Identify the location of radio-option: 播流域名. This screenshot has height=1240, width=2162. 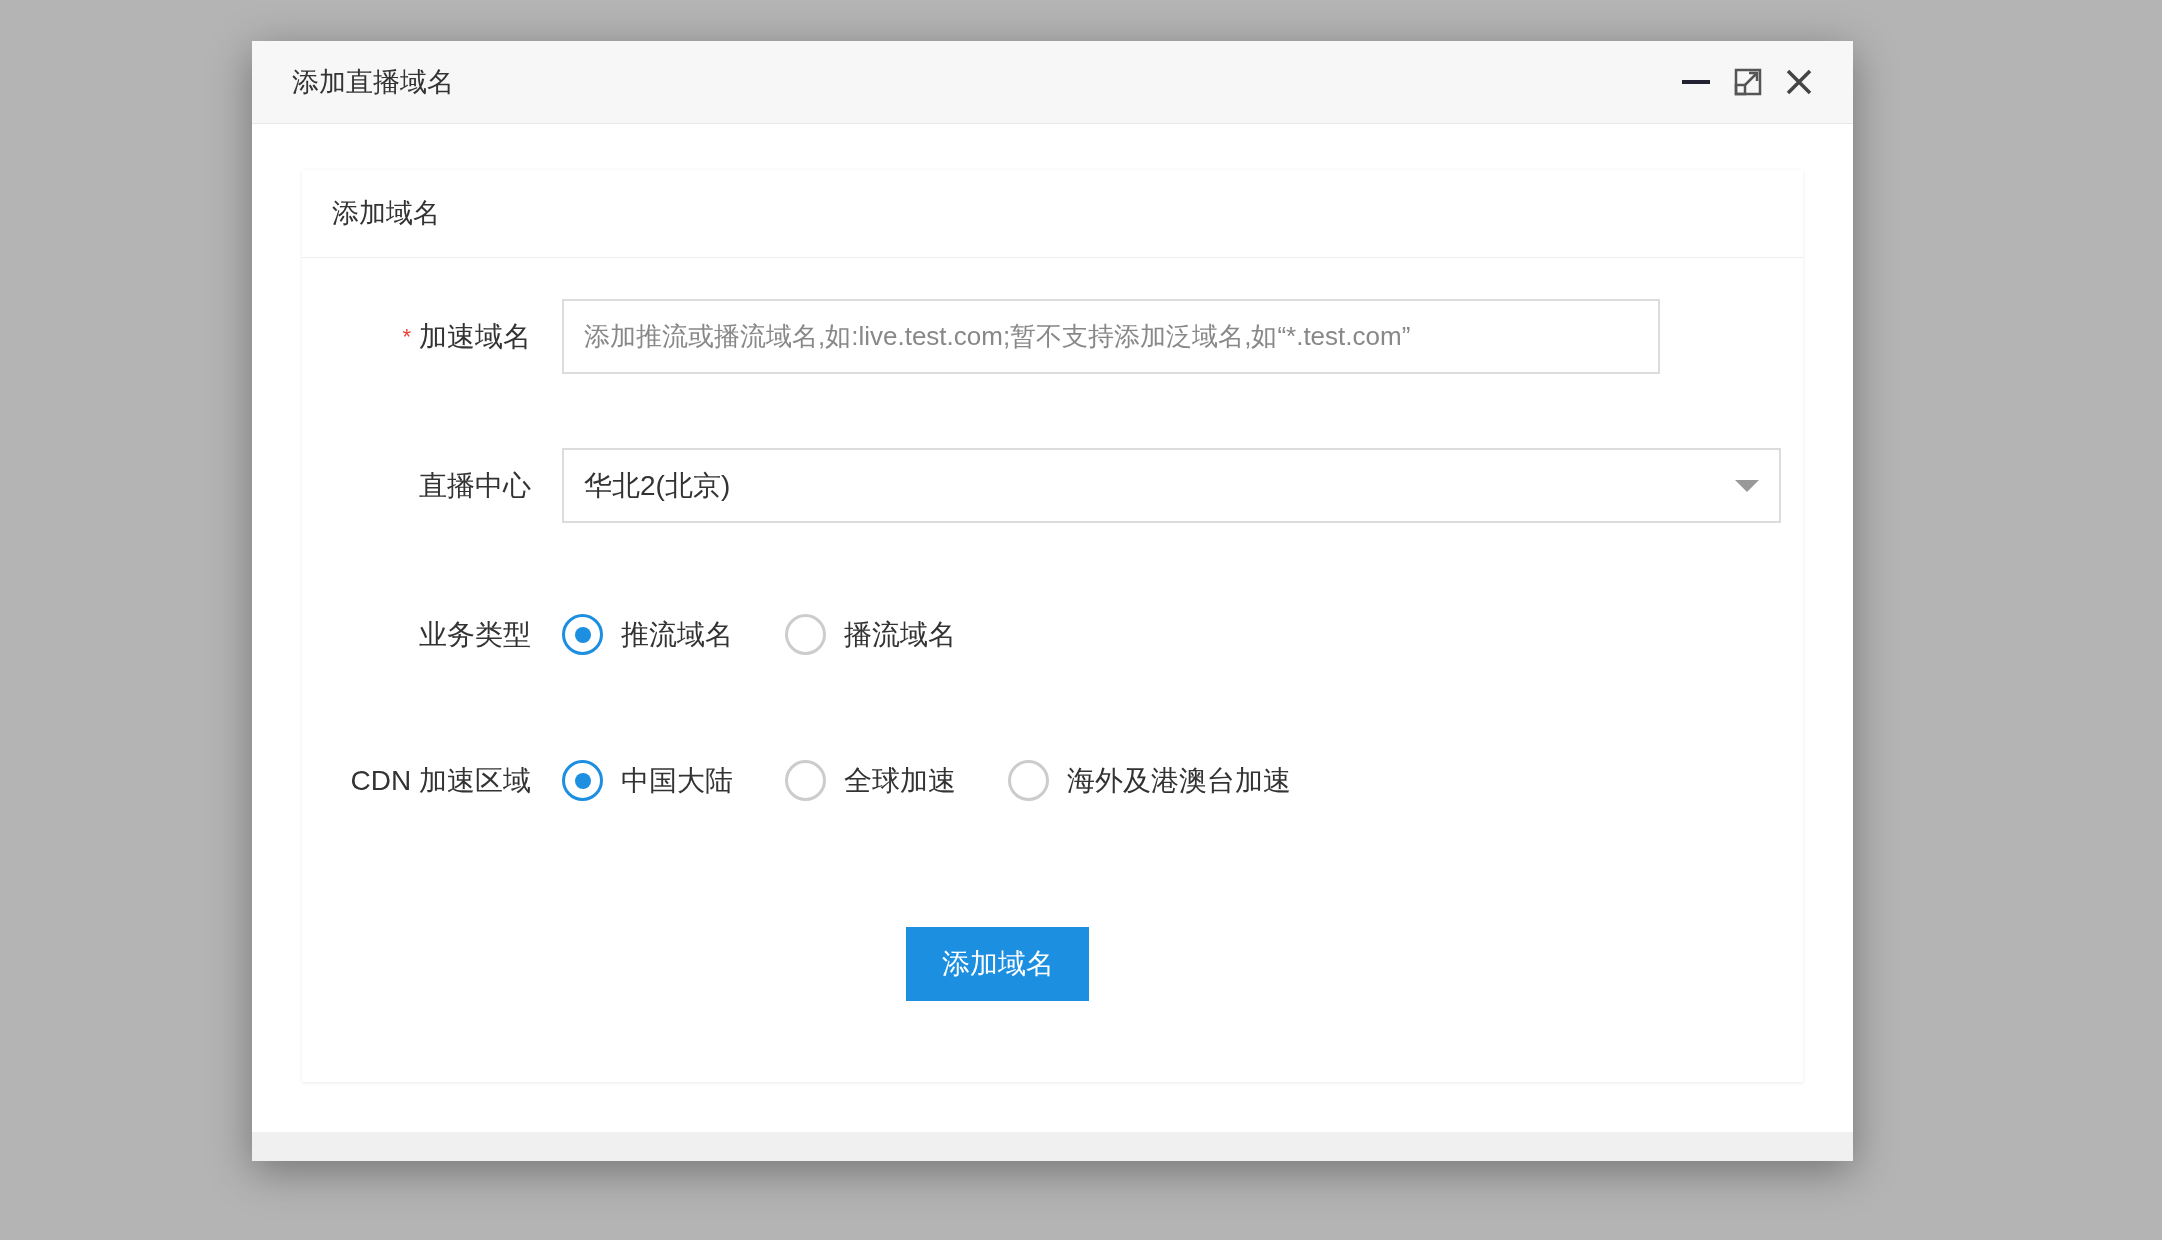
(870, 634).